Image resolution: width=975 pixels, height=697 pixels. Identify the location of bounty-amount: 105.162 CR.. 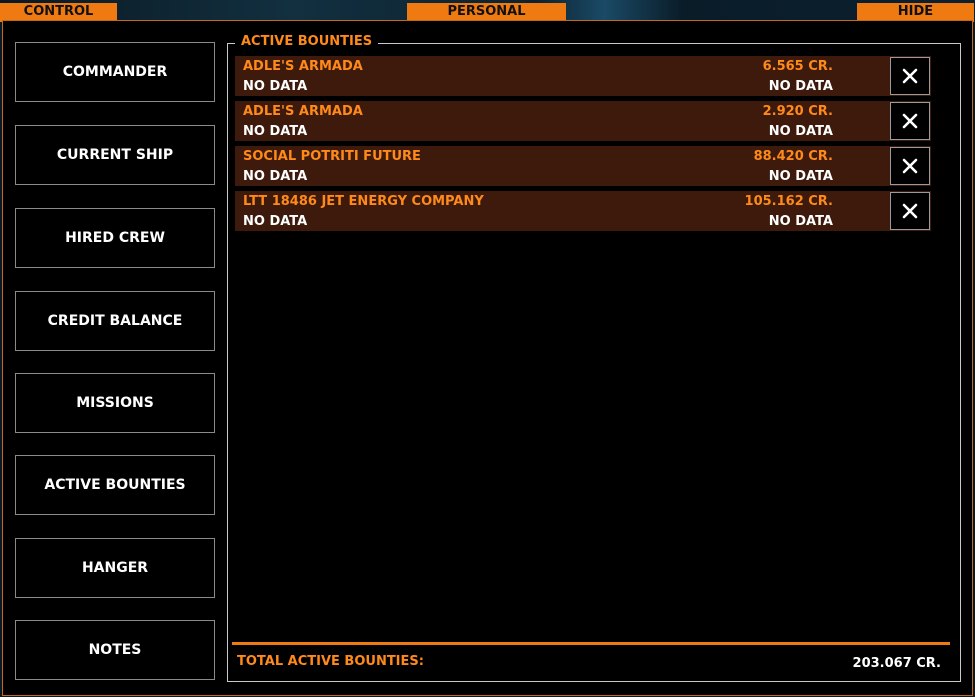
(788, 201).